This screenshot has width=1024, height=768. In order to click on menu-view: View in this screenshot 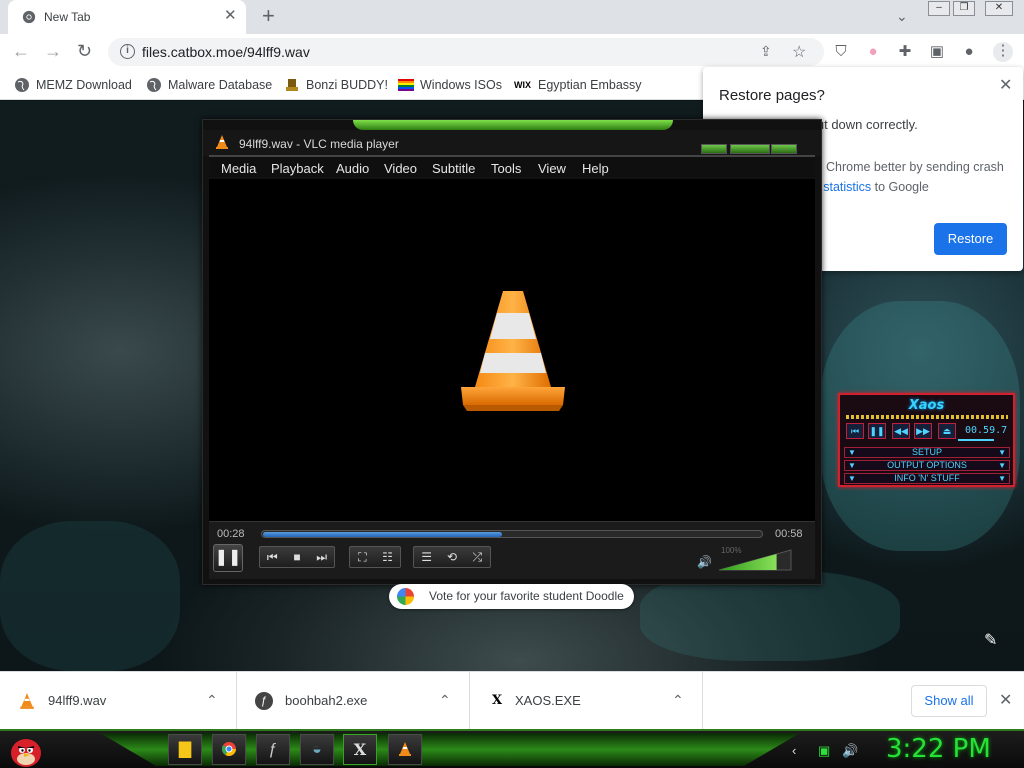, I will do `click(552, 168)`.